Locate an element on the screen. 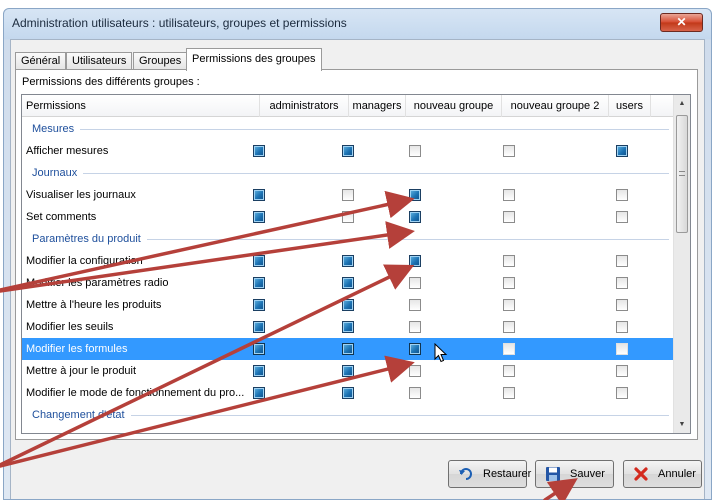 This screenshot has height=500, width=715. vertical-scrollbar: ▲ ▼ is located at coordinates (681, 264).